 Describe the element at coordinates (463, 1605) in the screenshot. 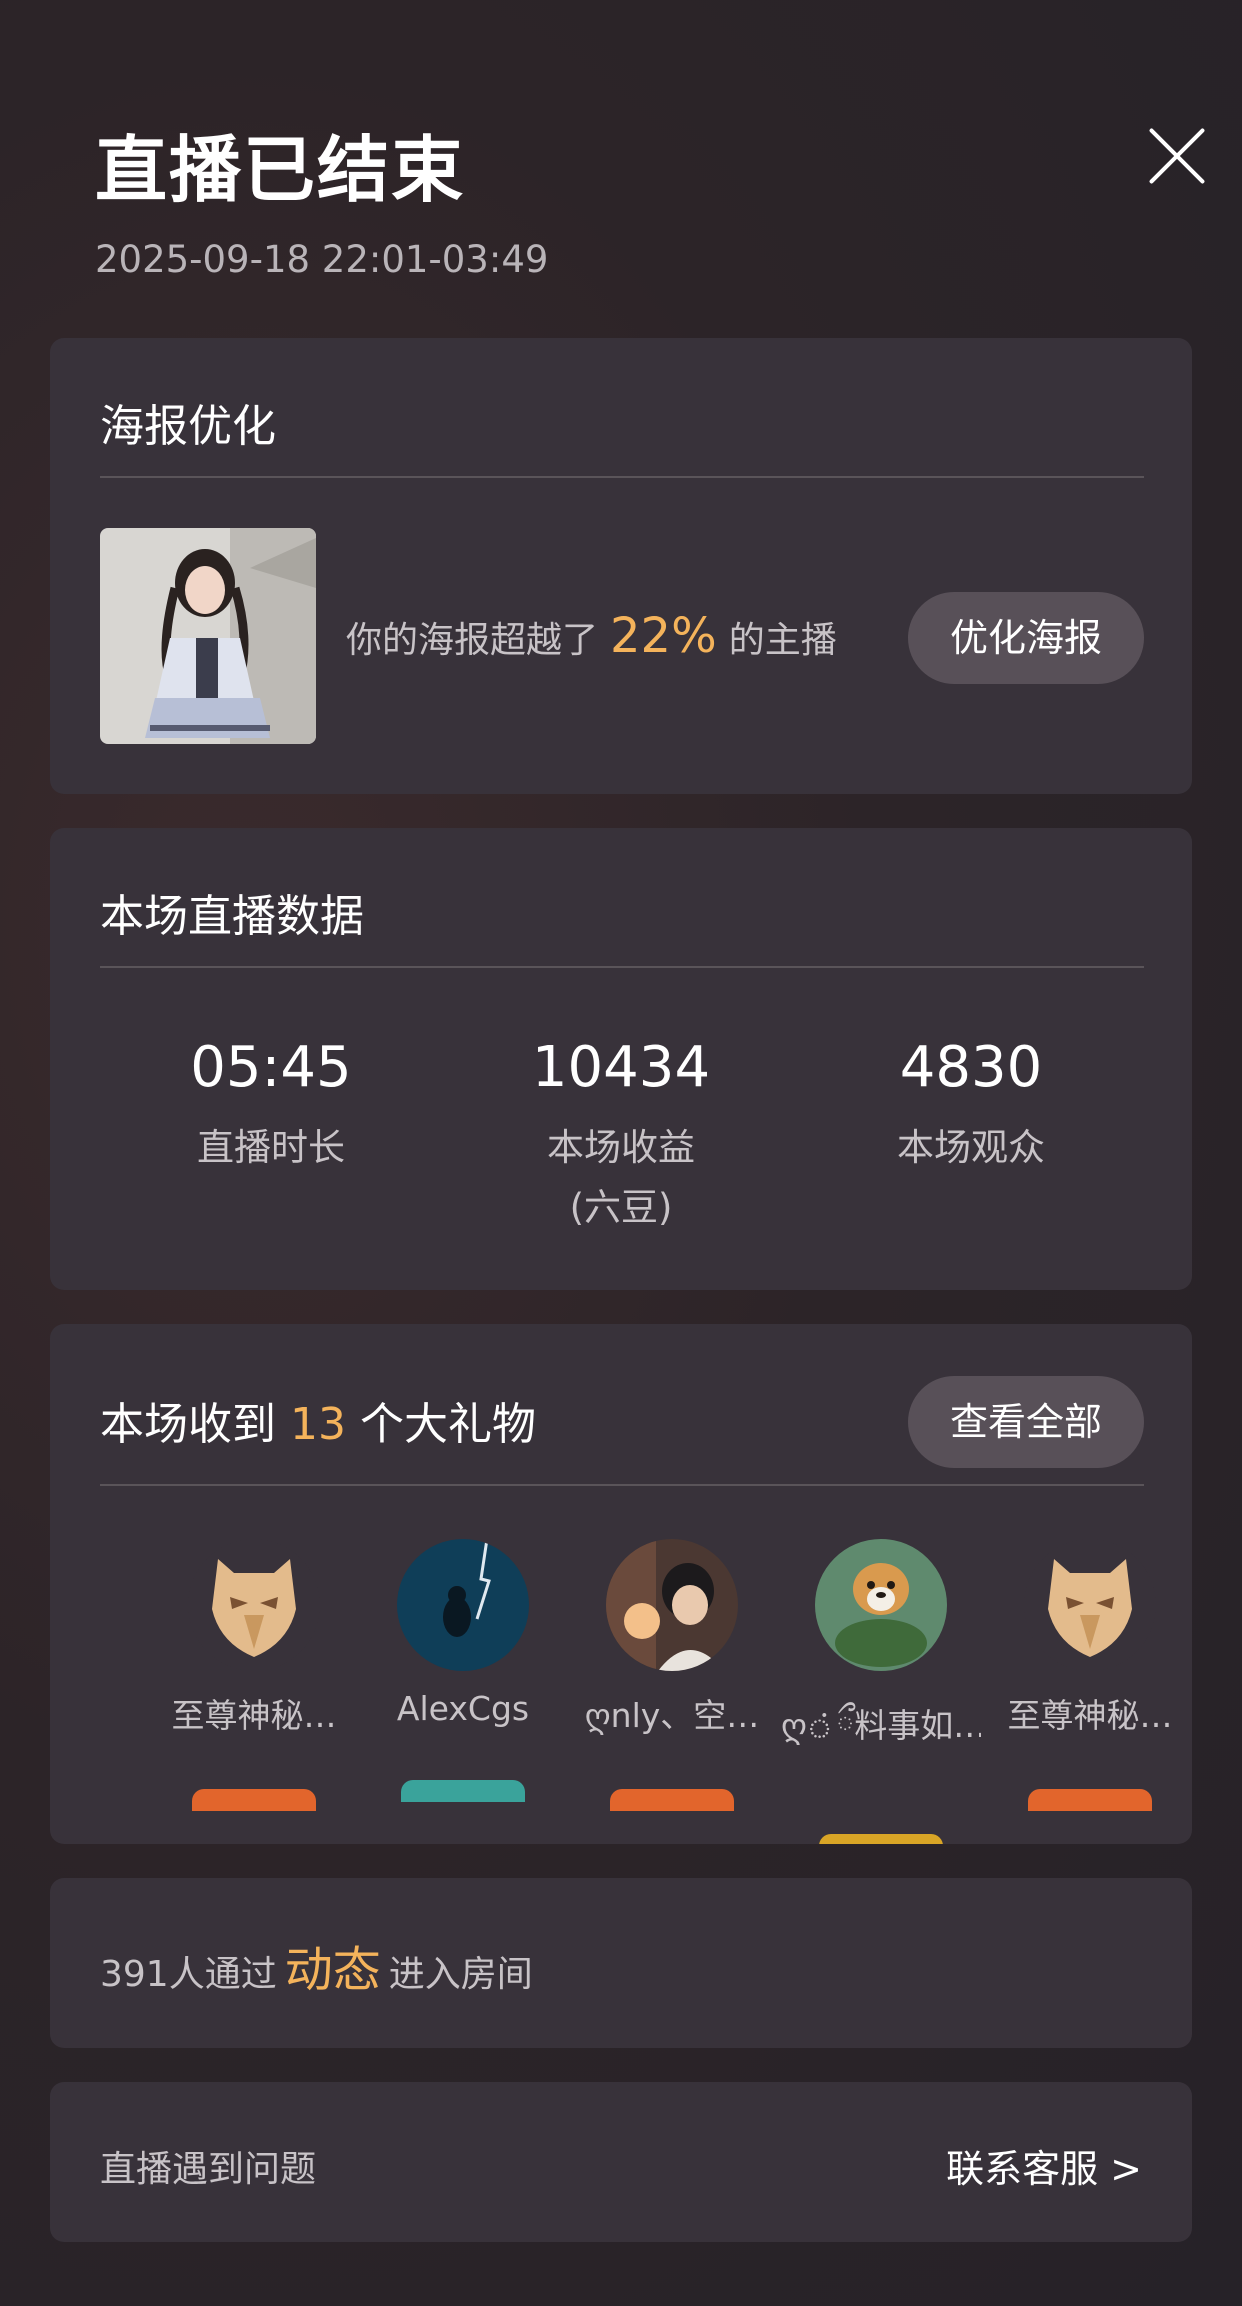

I see `night-sea-avatar` at that location.